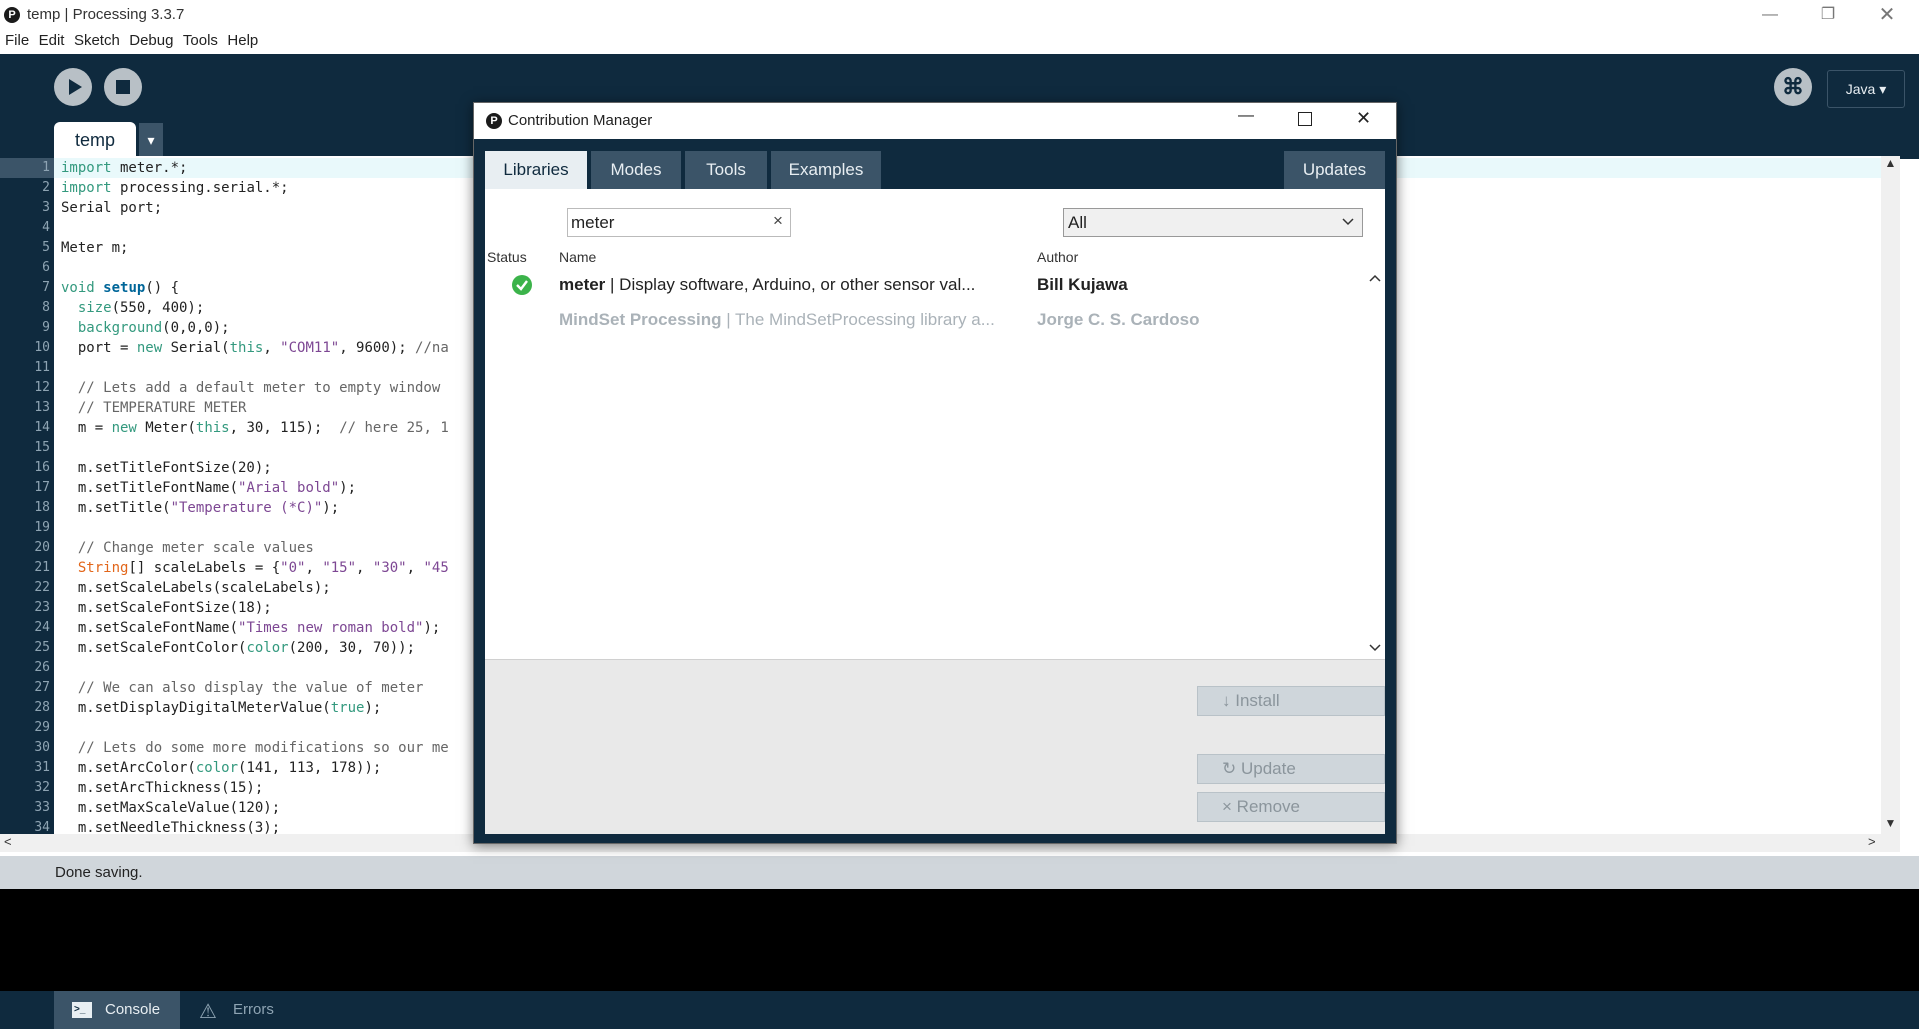 Image resolution: width=1919 pixels, height=1029 pixels. I want to click on line-number: 4, so click(46, 227).